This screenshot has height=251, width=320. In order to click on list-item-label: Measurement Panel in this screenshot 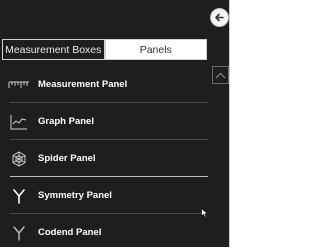, I will do `click(83, 84)`.